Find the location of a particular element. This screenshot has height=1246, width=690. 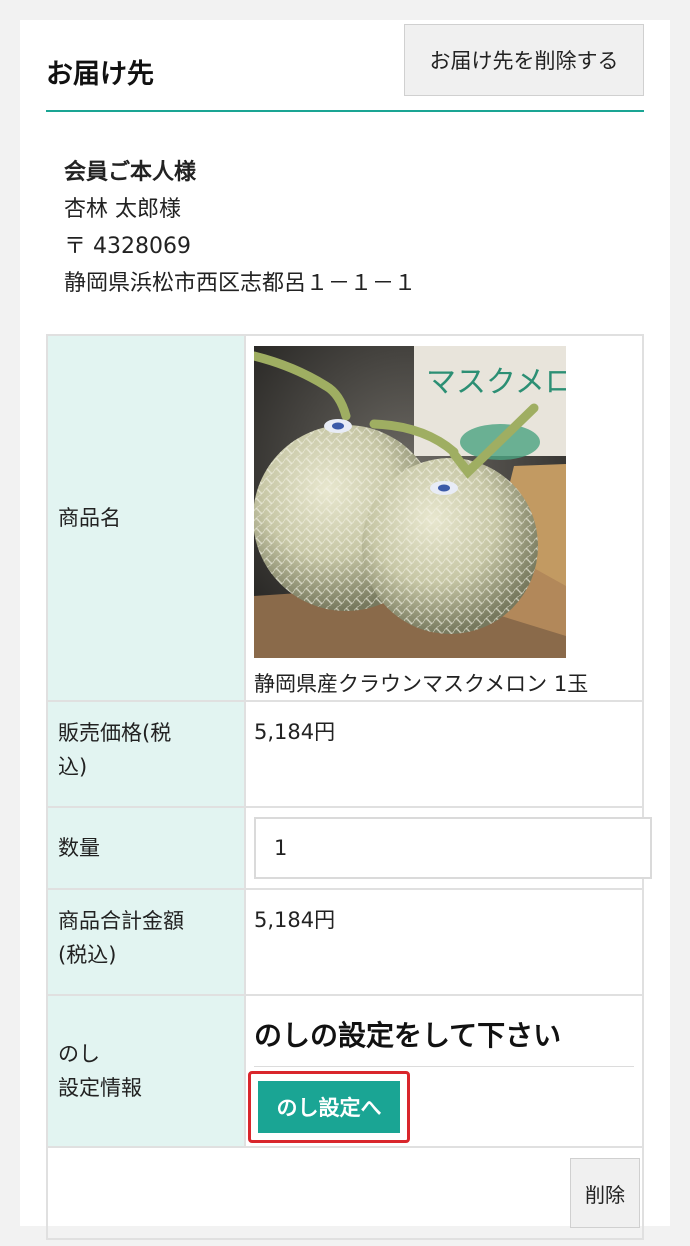

product-name: 静岡県産クラウンマスクメロン 1玉 is located at coordinates (421, 684).